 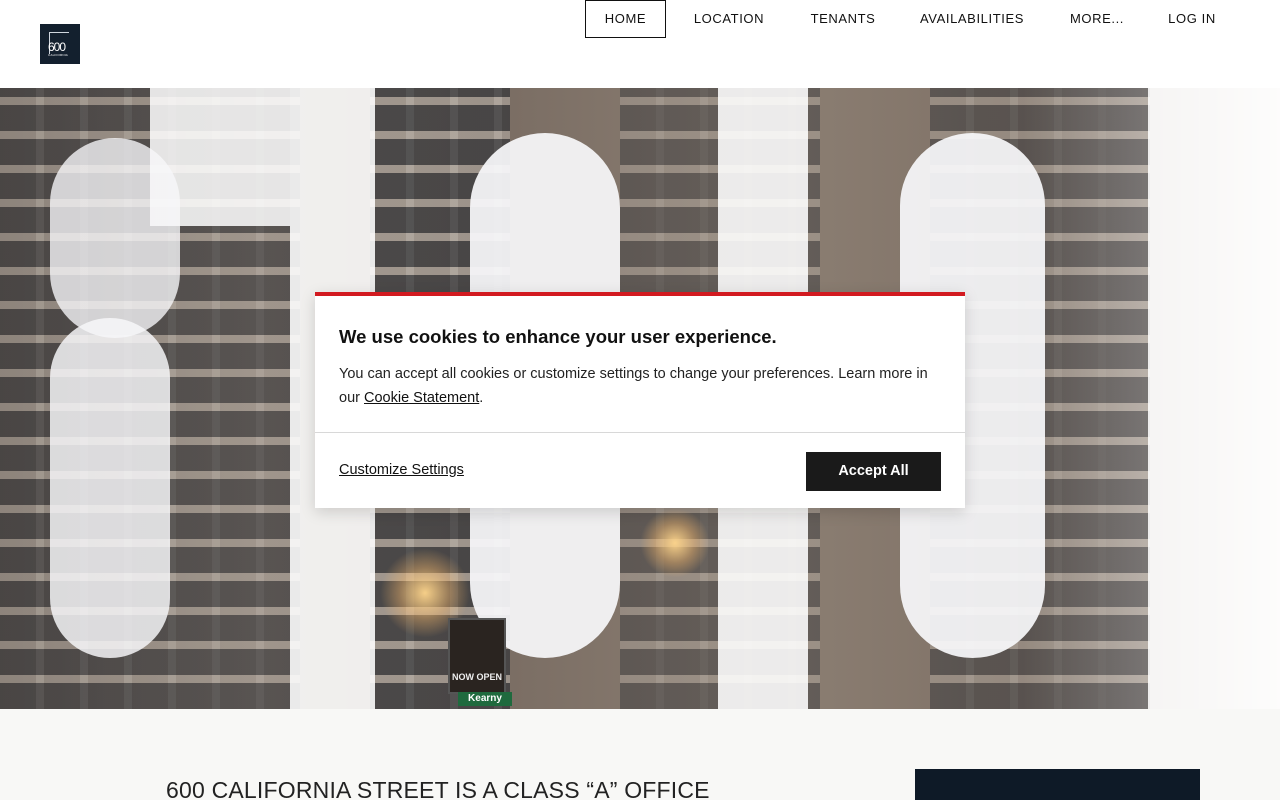 I want to click on sidebar-panel, so click(x=1057, y=784).